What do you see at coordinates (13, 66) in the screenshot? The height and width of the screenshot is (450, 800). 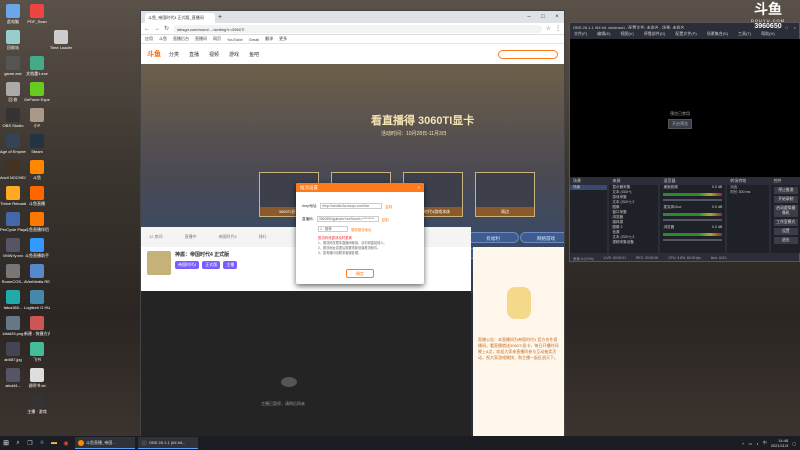 I see `desktop-icon: game.exe` at bounding box center [13, 66].